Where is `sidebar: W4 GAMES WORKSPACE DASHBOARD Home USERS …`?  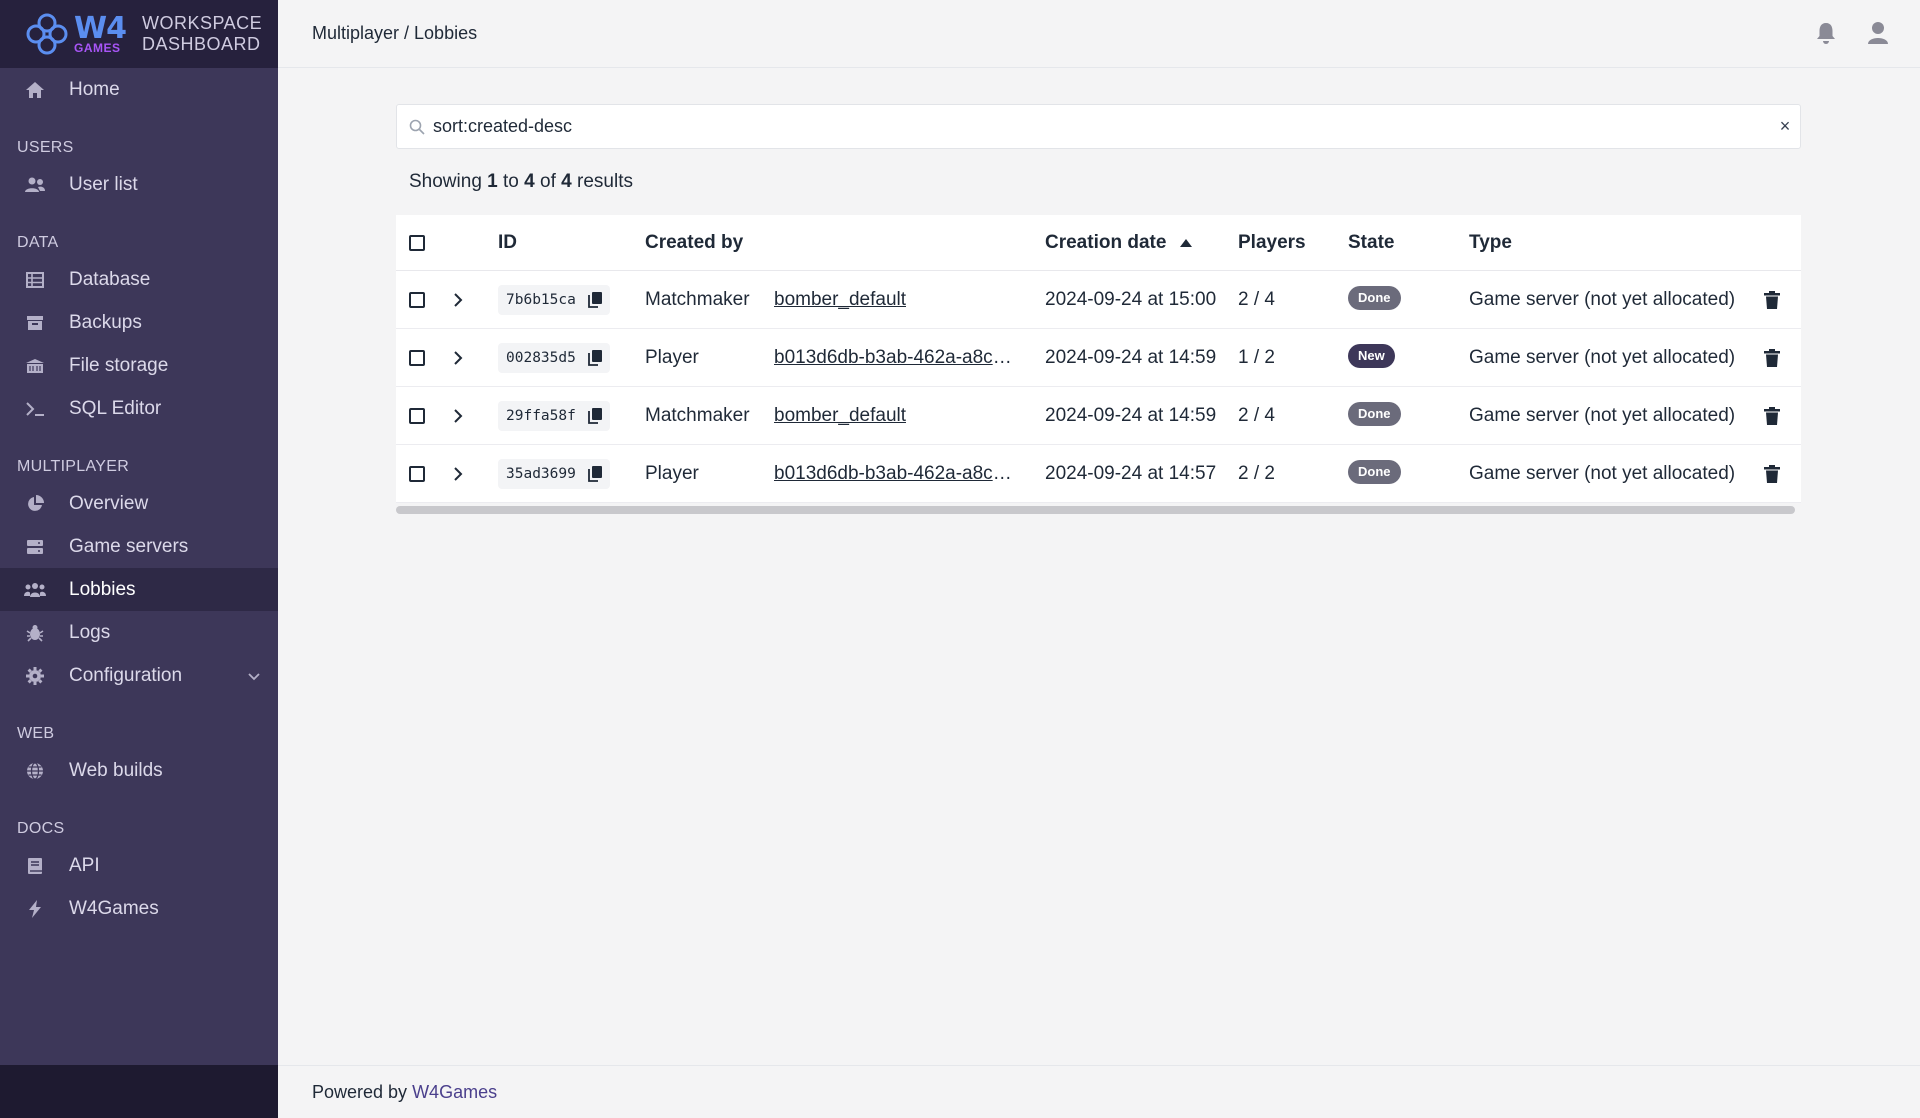 sidebar: W4 GAMES WORKSPACE DASHBOARD Home USERS … is located at coordinates (139, 559).